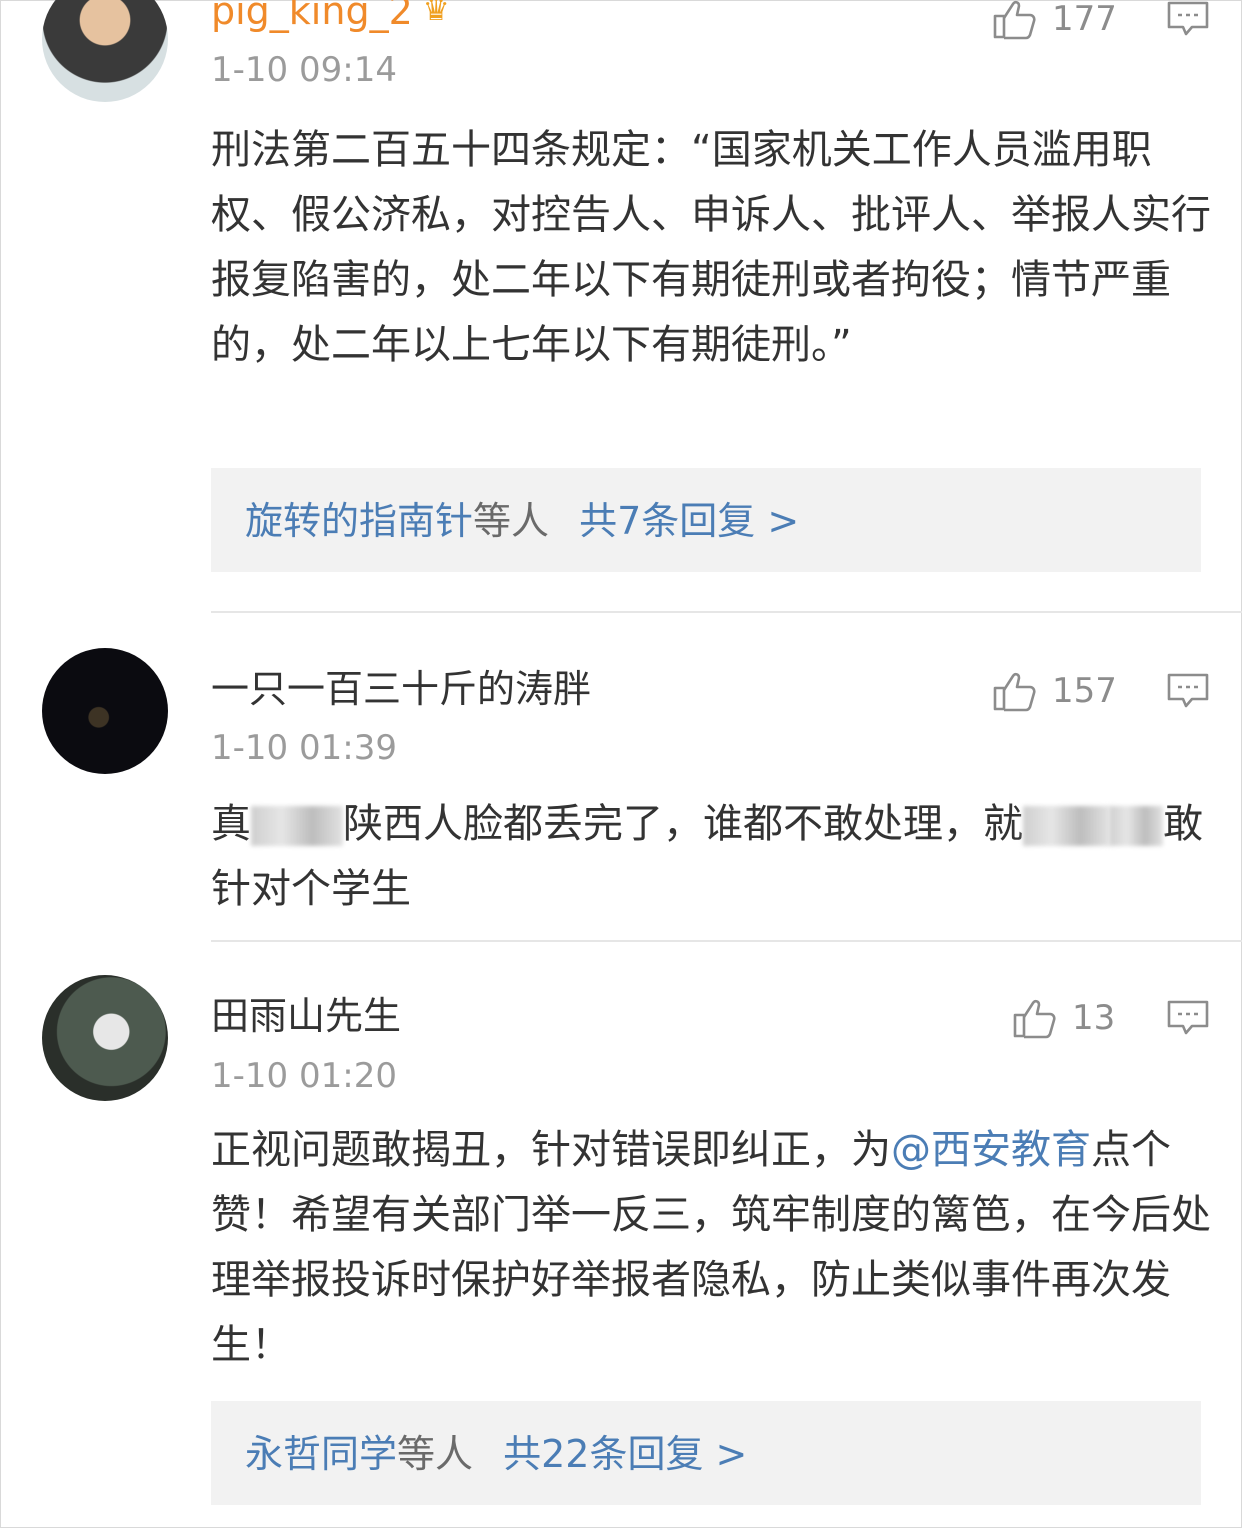 The image size is (1242, 1528). I want to click on like-button: 177, so click(1054, 20).